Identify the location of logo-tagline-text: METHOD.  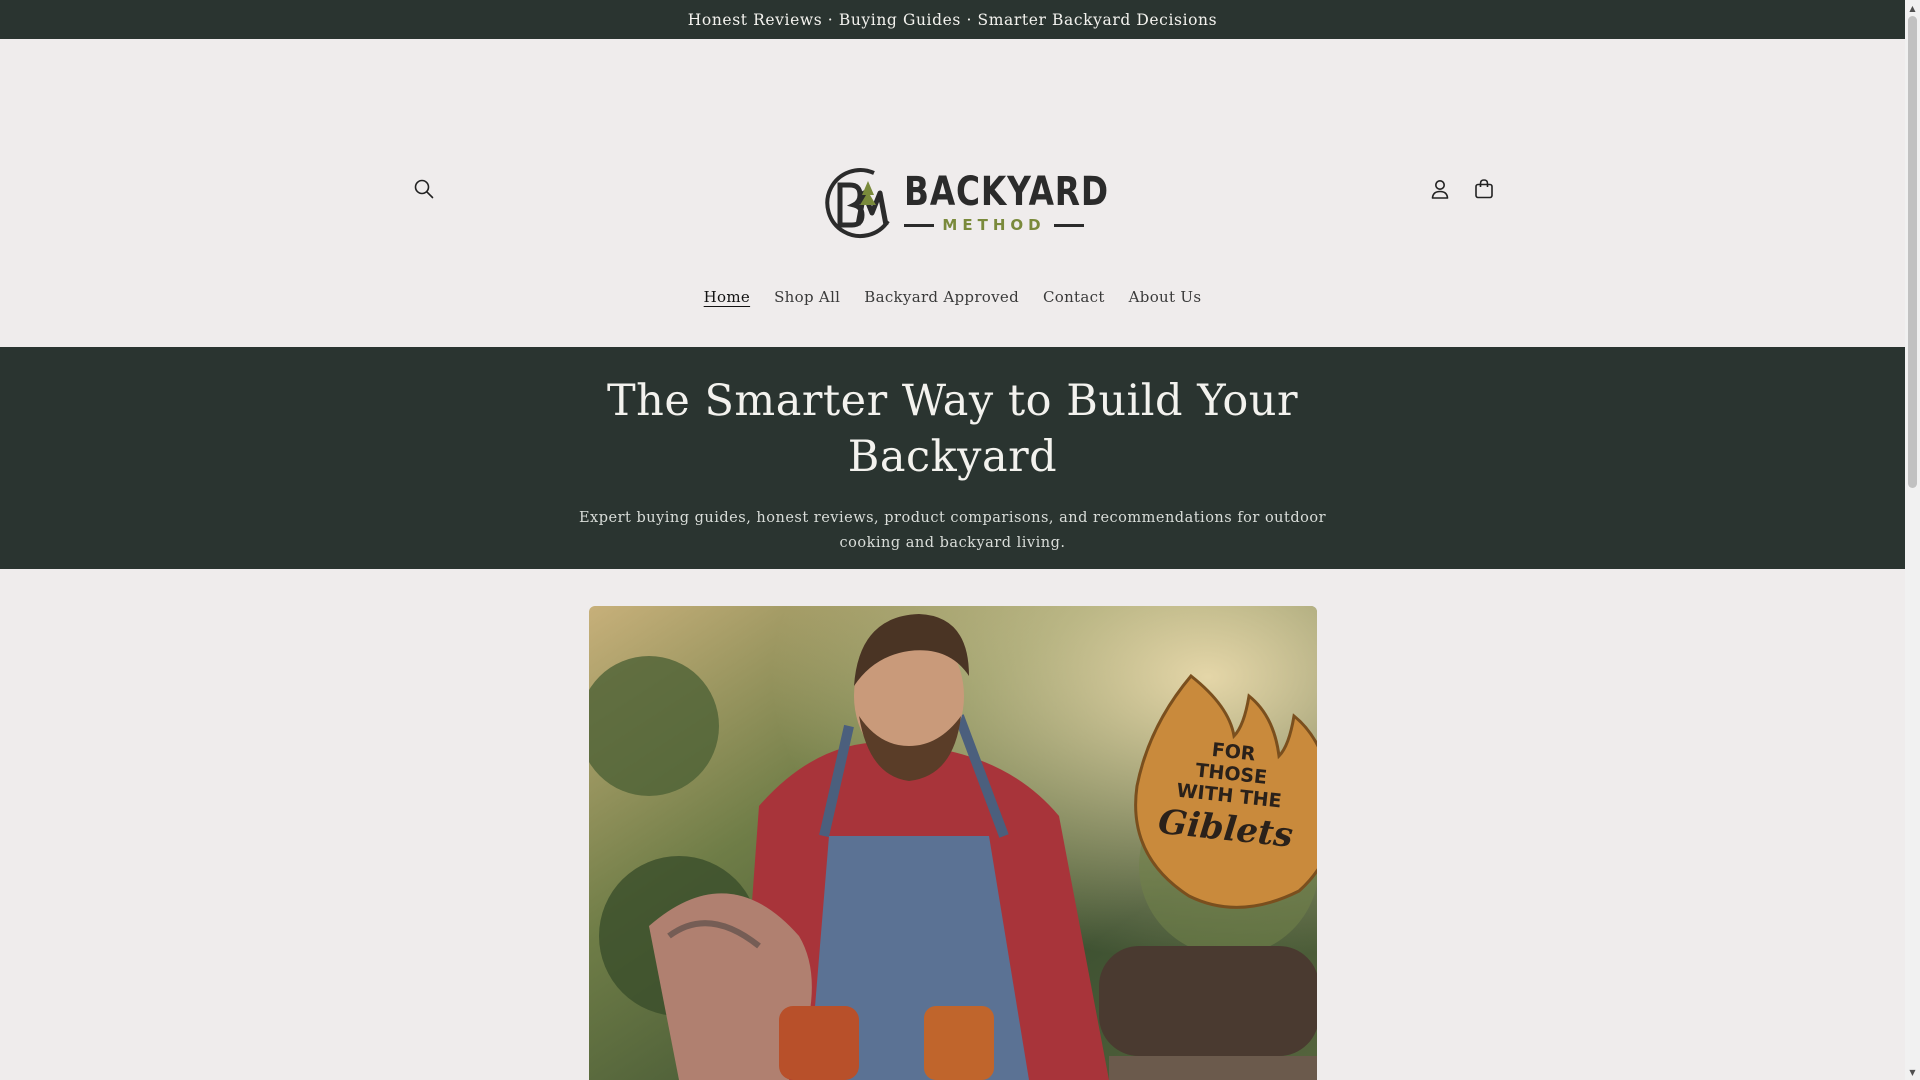
(994, 225).